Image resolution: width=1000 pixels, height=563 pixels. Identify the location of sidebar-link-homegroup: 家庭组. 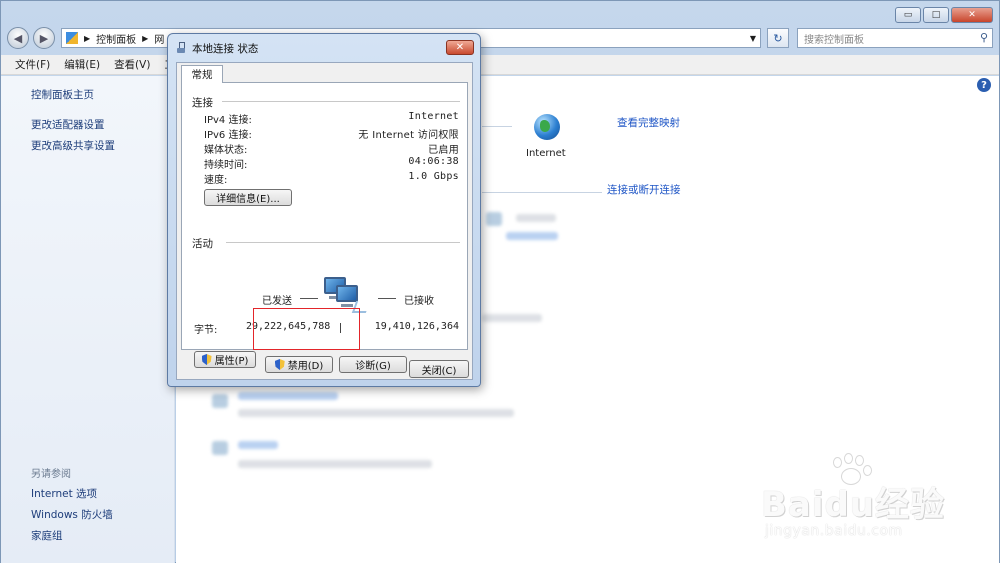
(47, 535).